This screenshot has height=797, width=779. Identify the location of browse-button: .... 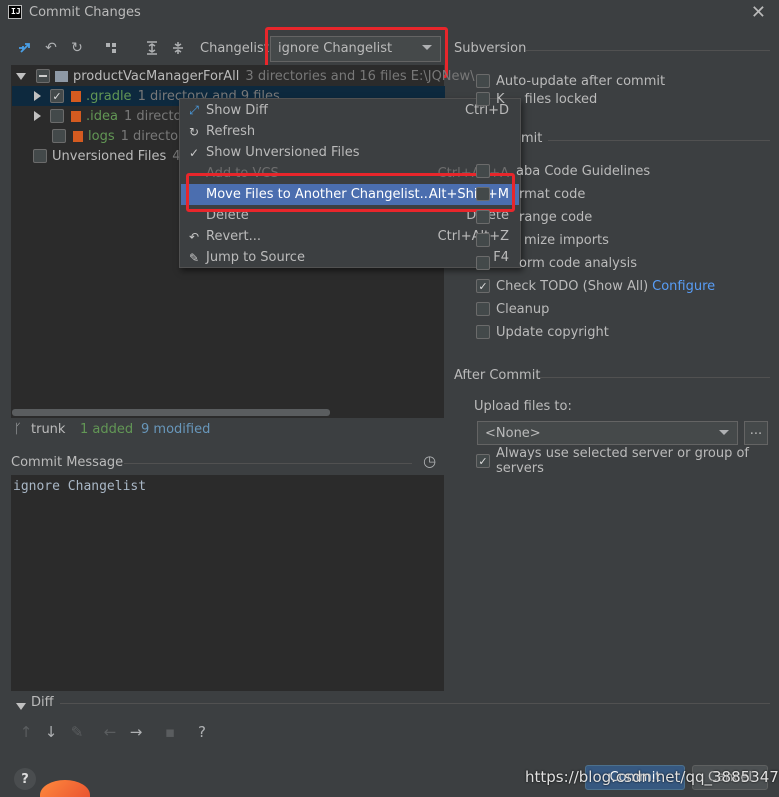
(756, 433).